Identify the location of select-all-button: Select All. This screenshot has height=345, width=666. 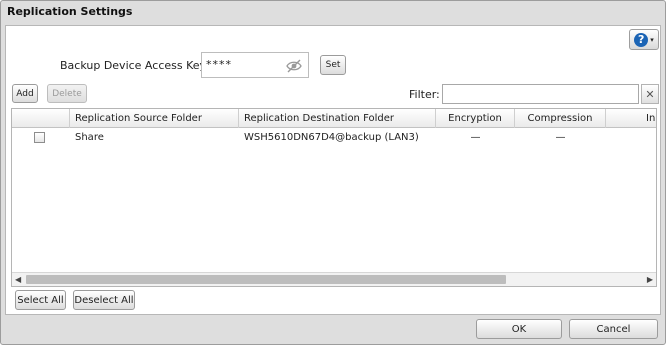
(40, 300).